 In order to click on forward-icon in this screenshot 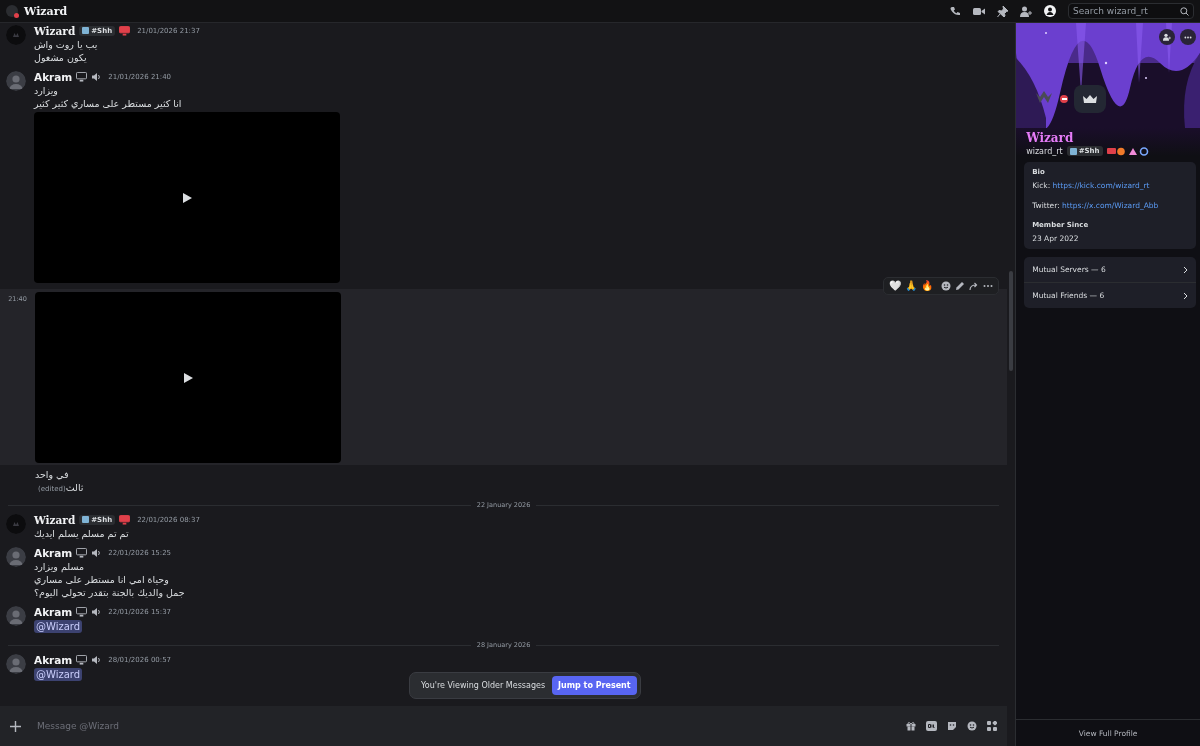, I will do `click(974, 286)`.